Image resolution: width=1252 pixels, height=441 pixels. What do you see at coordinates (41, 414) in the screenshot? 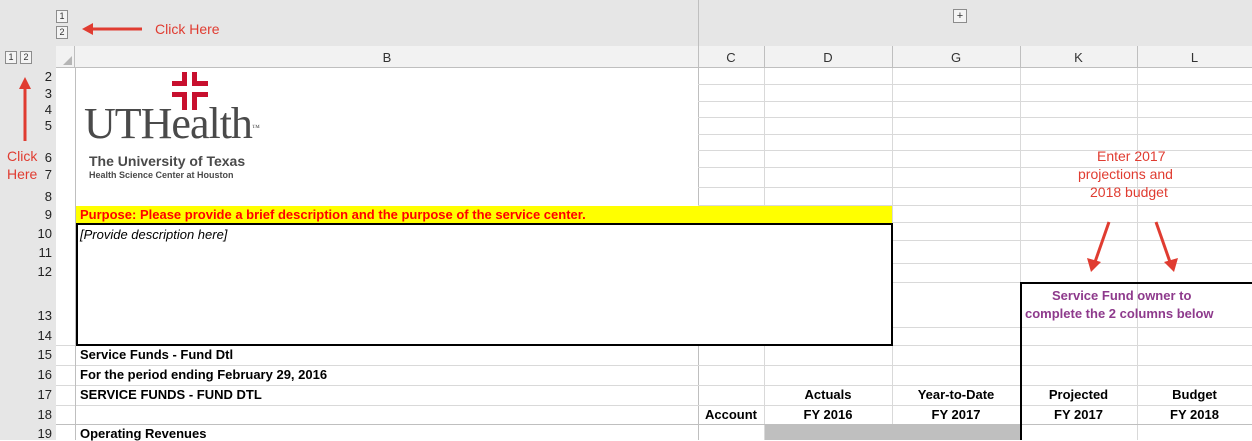
I see `row-header: 18` at bounding box center [41, 414].